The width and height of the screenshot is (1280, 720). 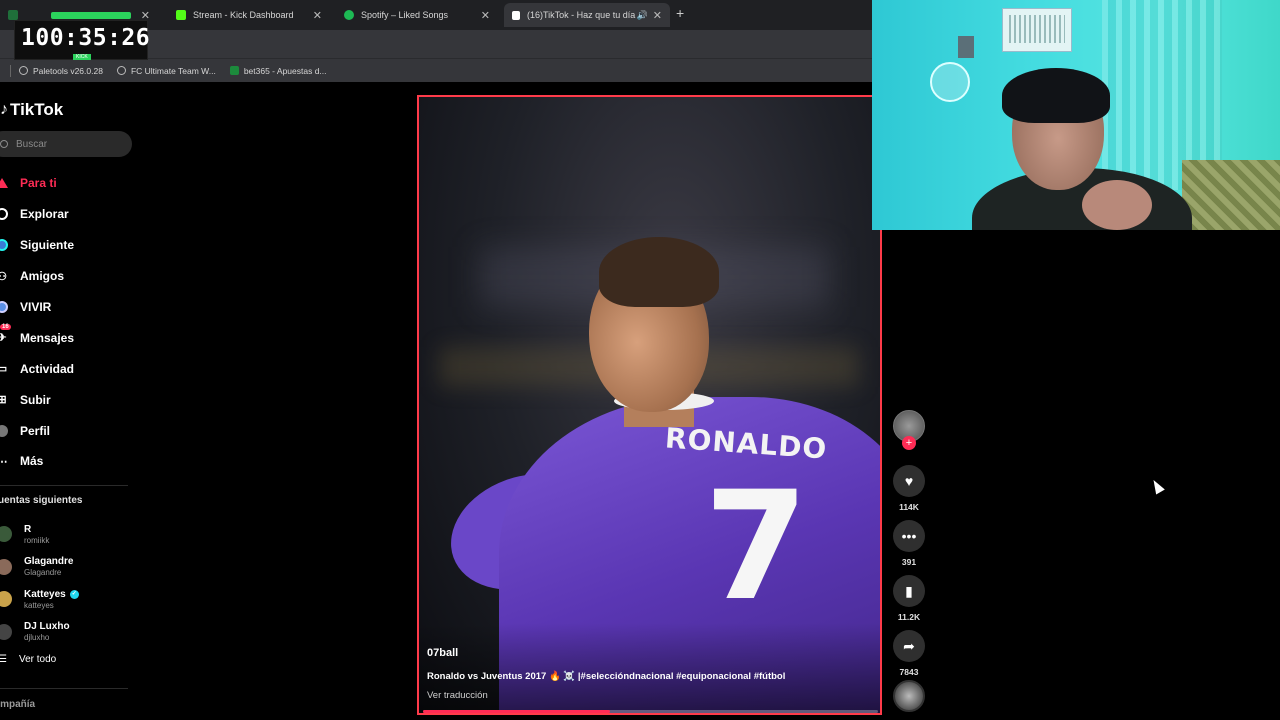 I want to click on search-icon, so click(x=4, y=144).